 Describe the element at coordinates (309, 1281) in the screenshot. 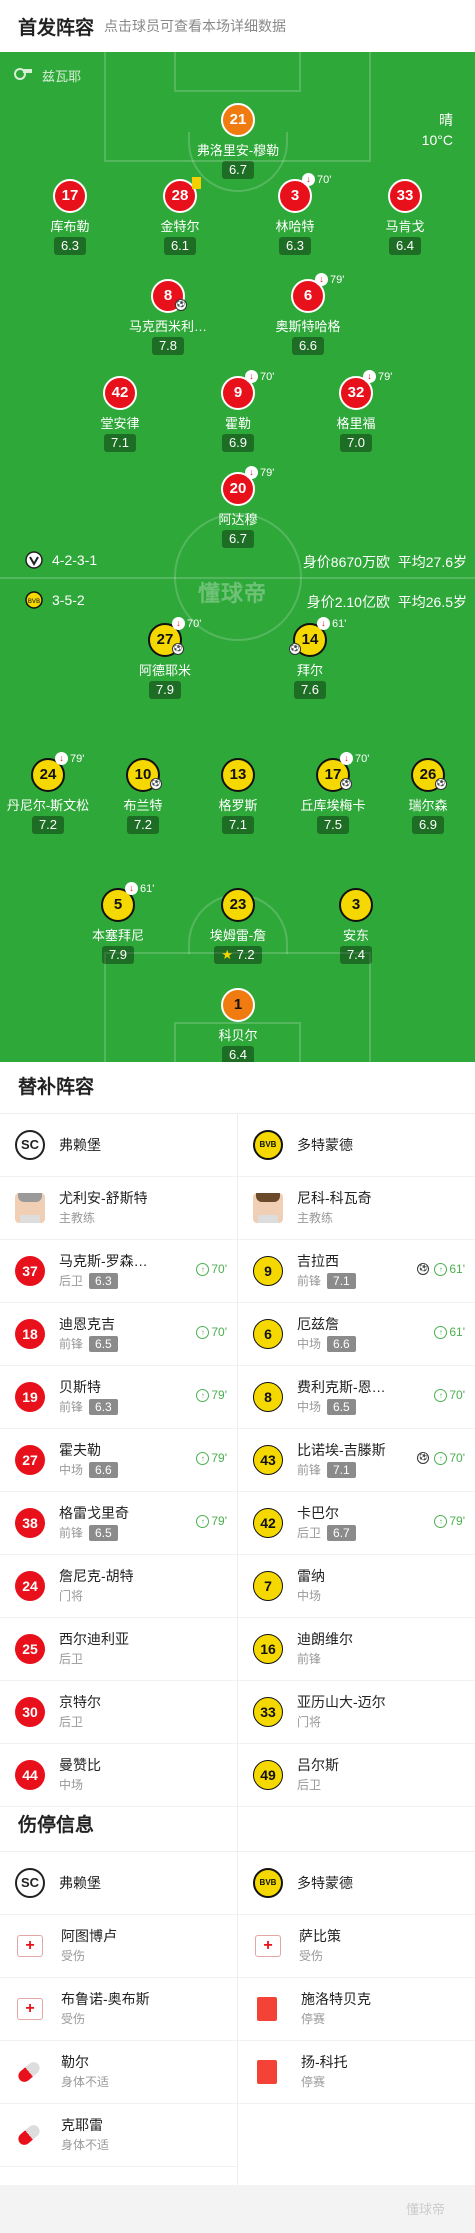

I see `substitute-position: 前锋` at that location.